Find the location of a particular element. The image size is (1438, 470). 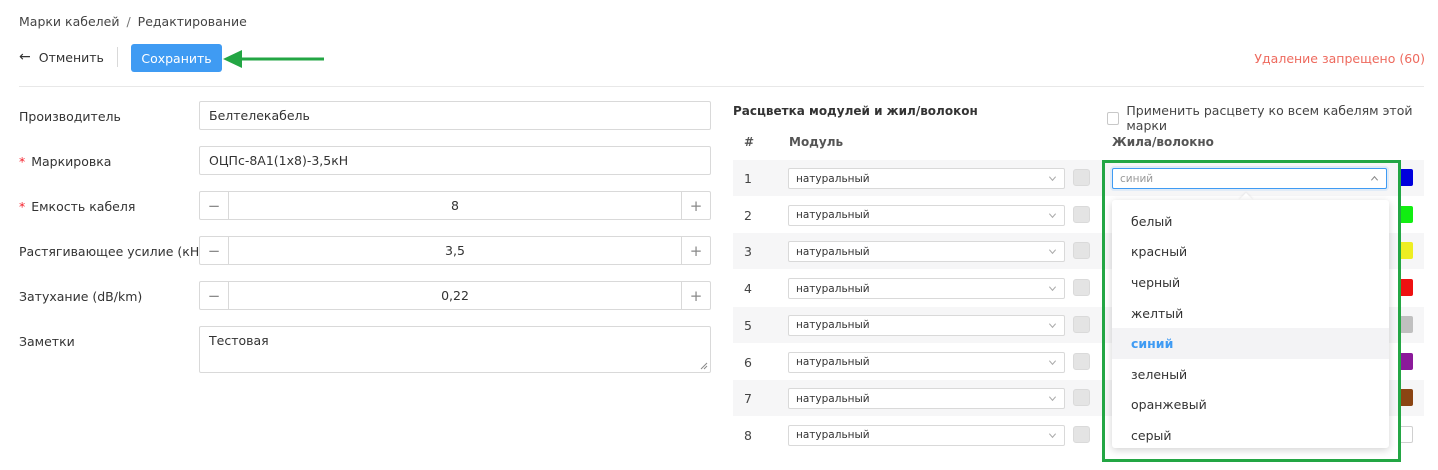

attenuation-value: 0,22 is located at coordinates (455, 295).